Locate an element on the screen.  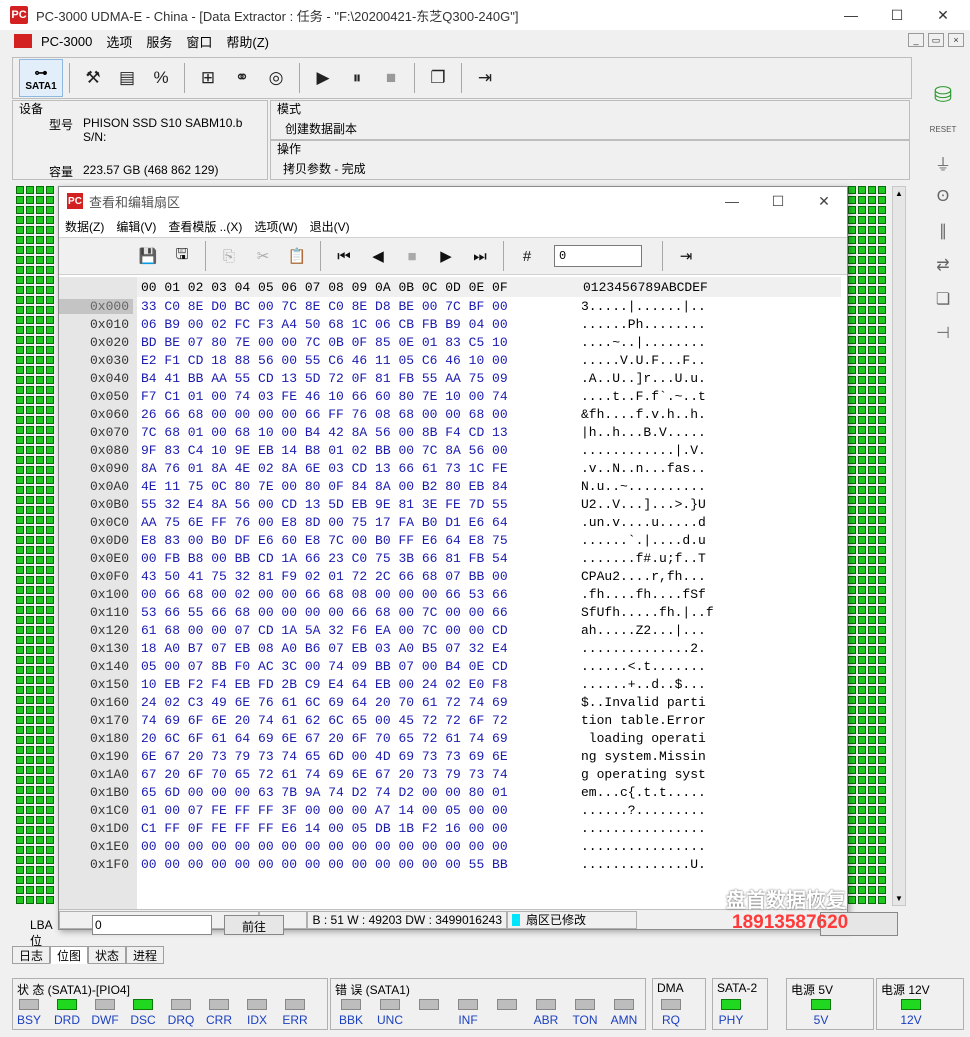
map-scrollbar: ▲ ▼ is located at coordinates (899, 546).